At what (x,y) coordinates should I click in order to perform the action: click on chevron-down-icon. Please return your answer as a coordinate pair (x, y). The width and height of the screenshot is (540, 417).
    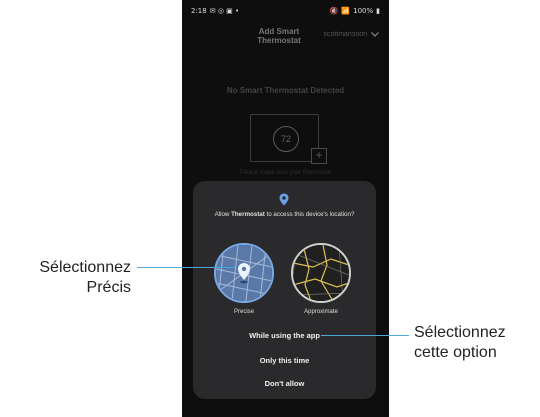
    Looking at the image, I should click on (375, 34).